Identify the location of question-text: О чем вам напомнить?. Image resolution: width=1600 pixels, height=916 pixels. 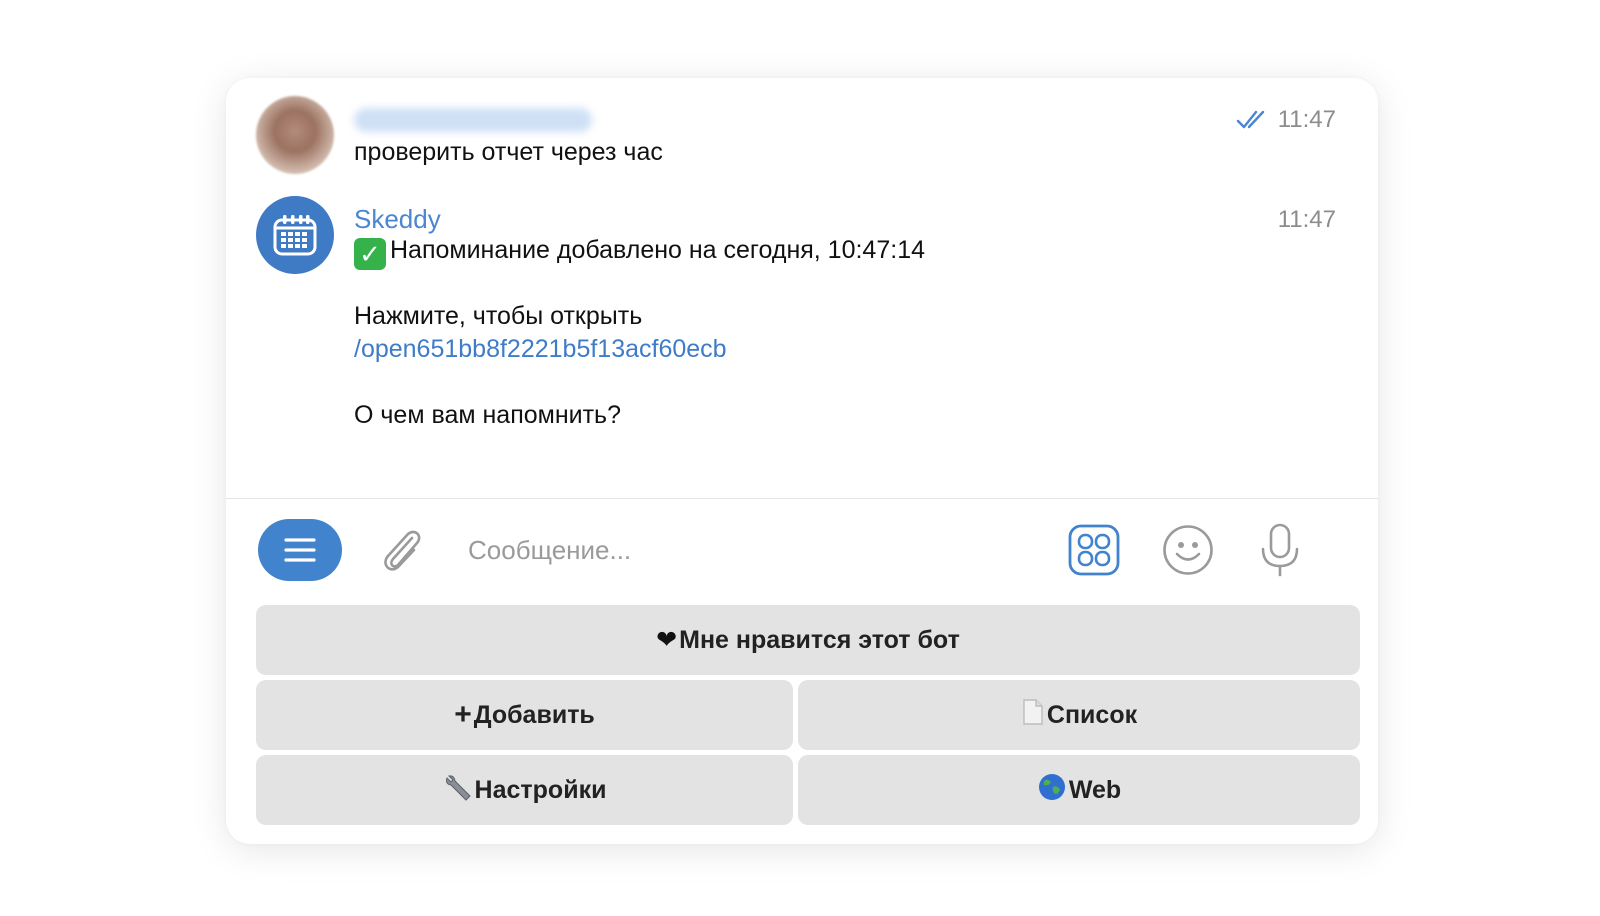
(487, 415).